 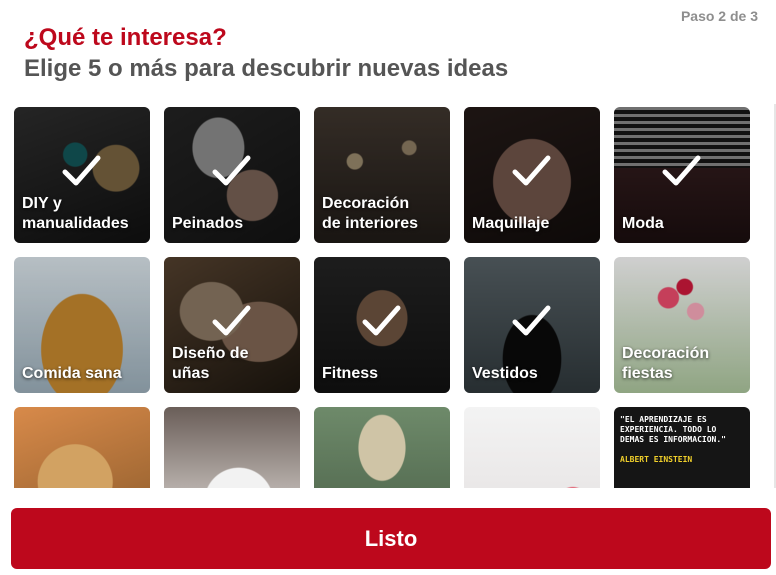 I want to click on step-indicator: Paso 2 de 3, so click(x=719, y=16).